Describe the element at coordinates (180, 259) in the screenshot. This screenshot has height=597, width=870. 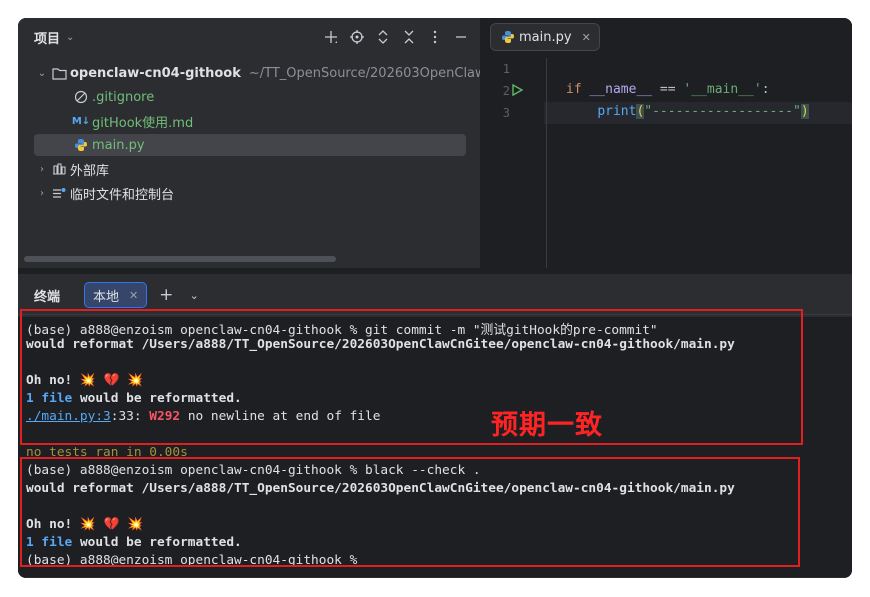
I see `horizontal-scrollbar` at that location.